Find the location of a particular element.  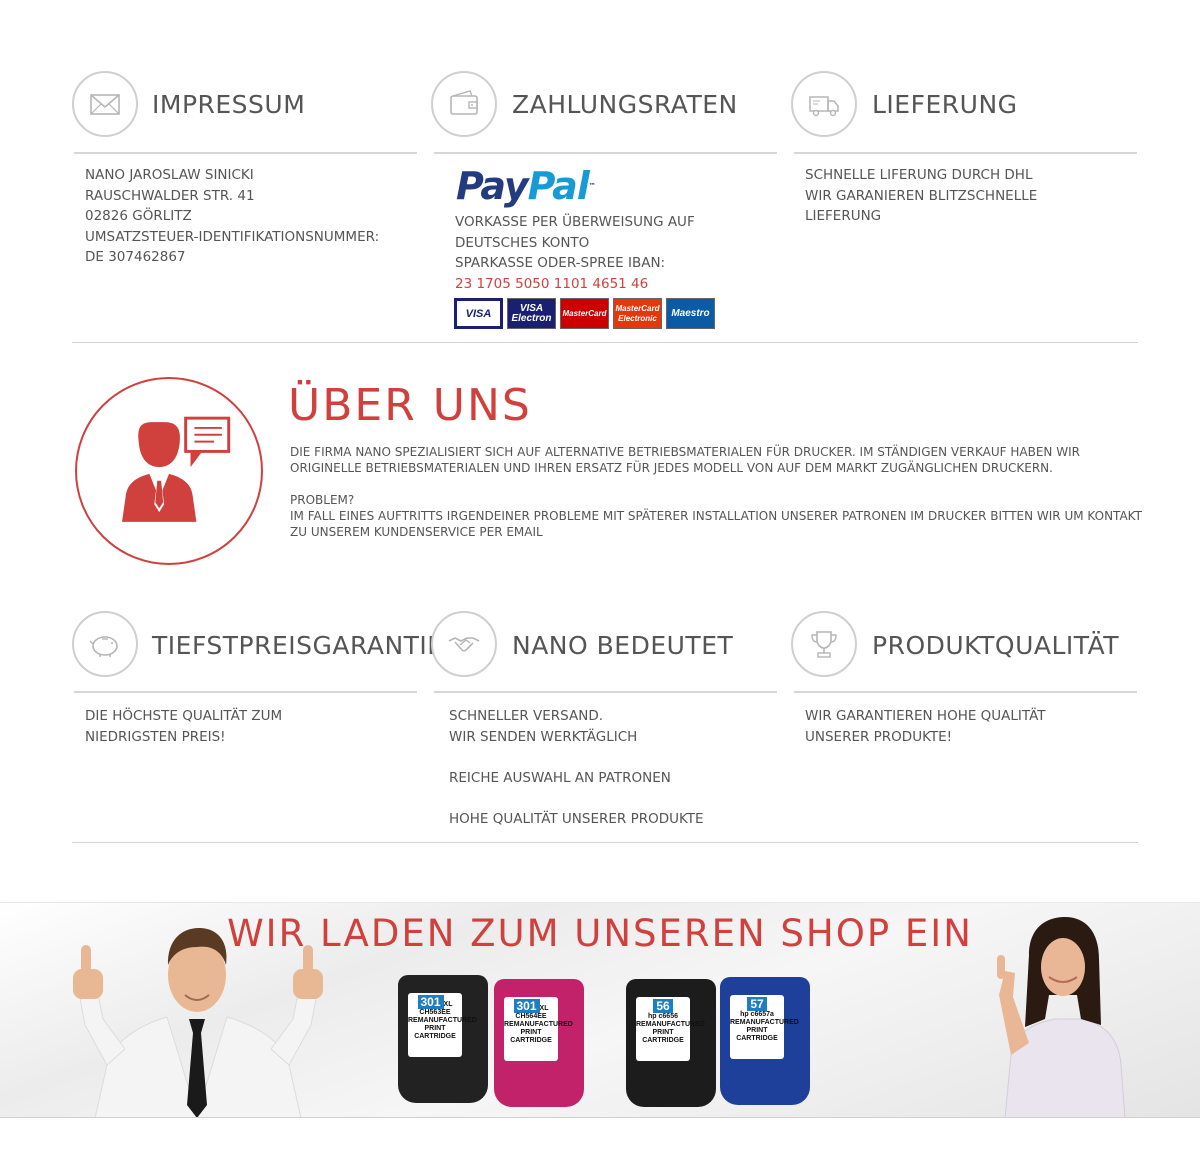

lieferung-divider is located at coordinates (965, 153).